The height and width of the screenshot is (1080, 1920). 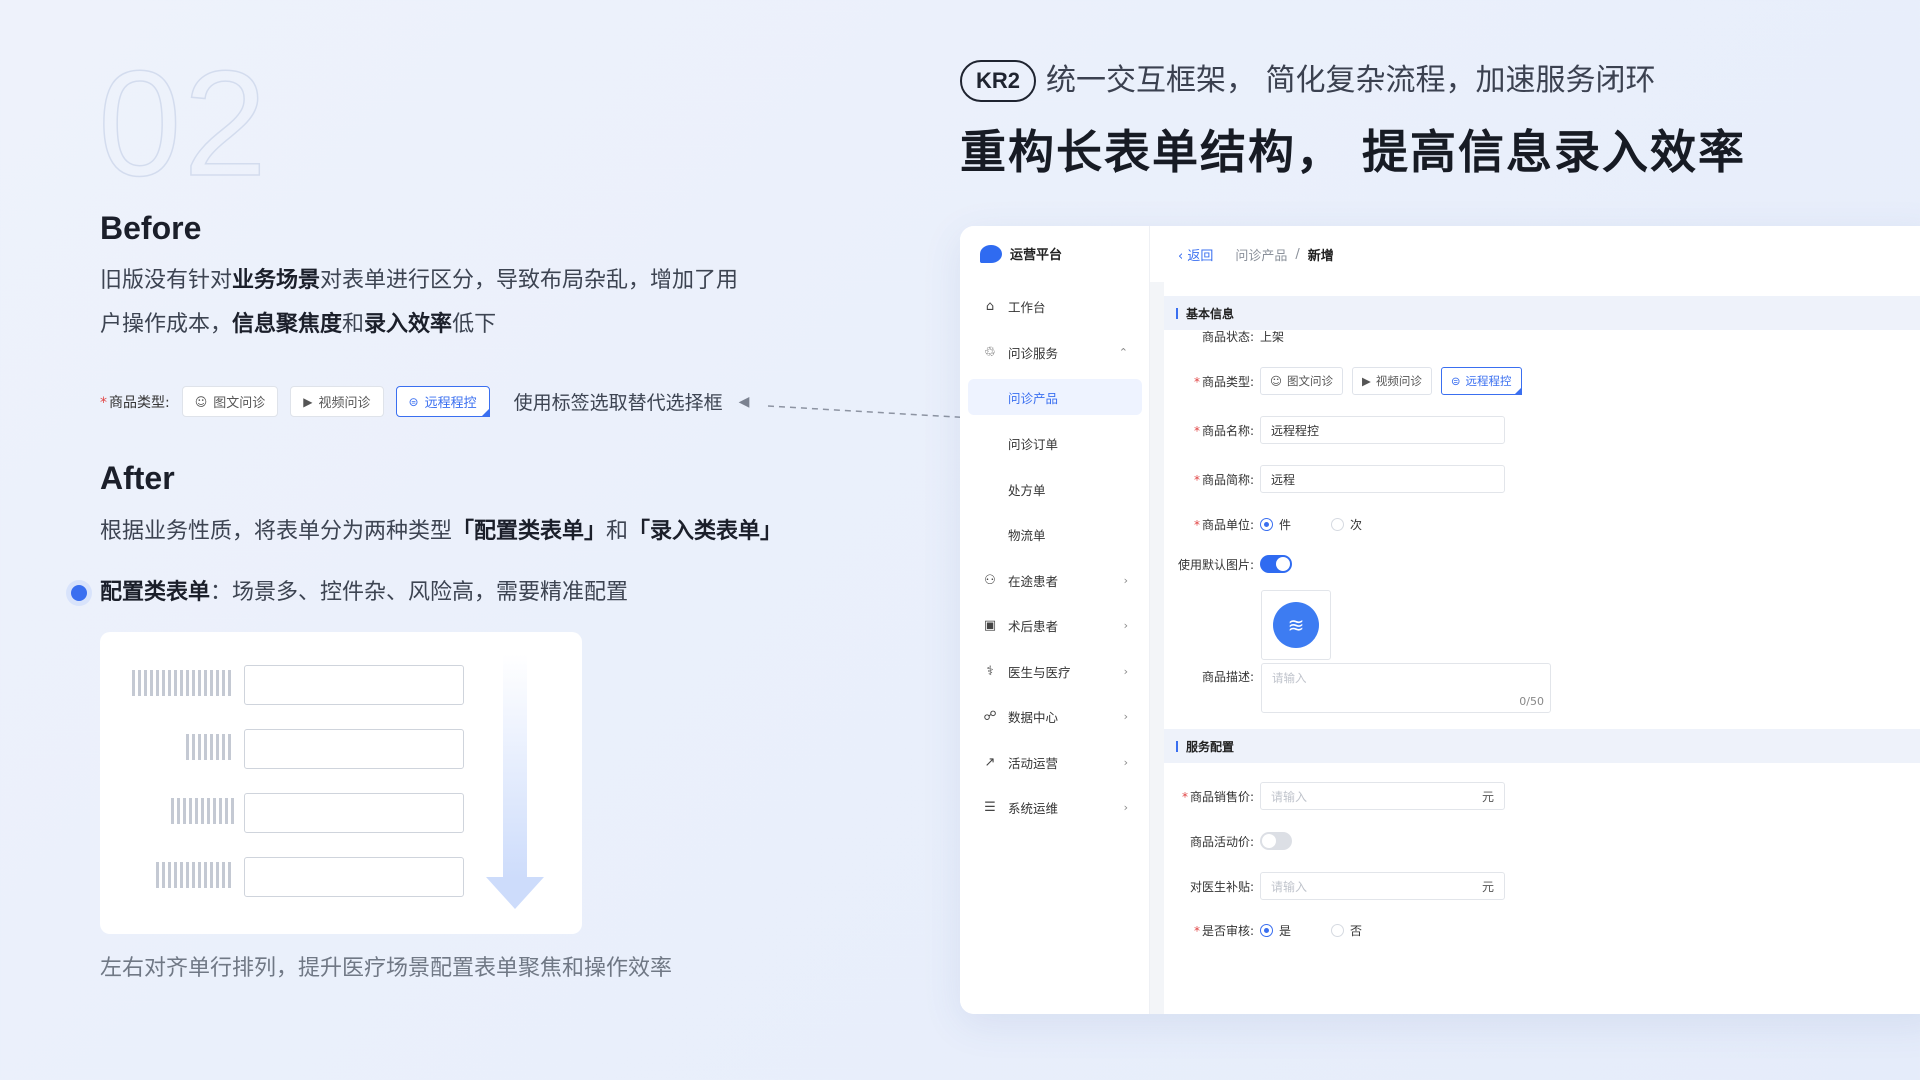 What do you see at coordinates (1542, 336) in the screenshot?
I see `status-row: 商品状态: 上架` at bounding box center [1542, 336].